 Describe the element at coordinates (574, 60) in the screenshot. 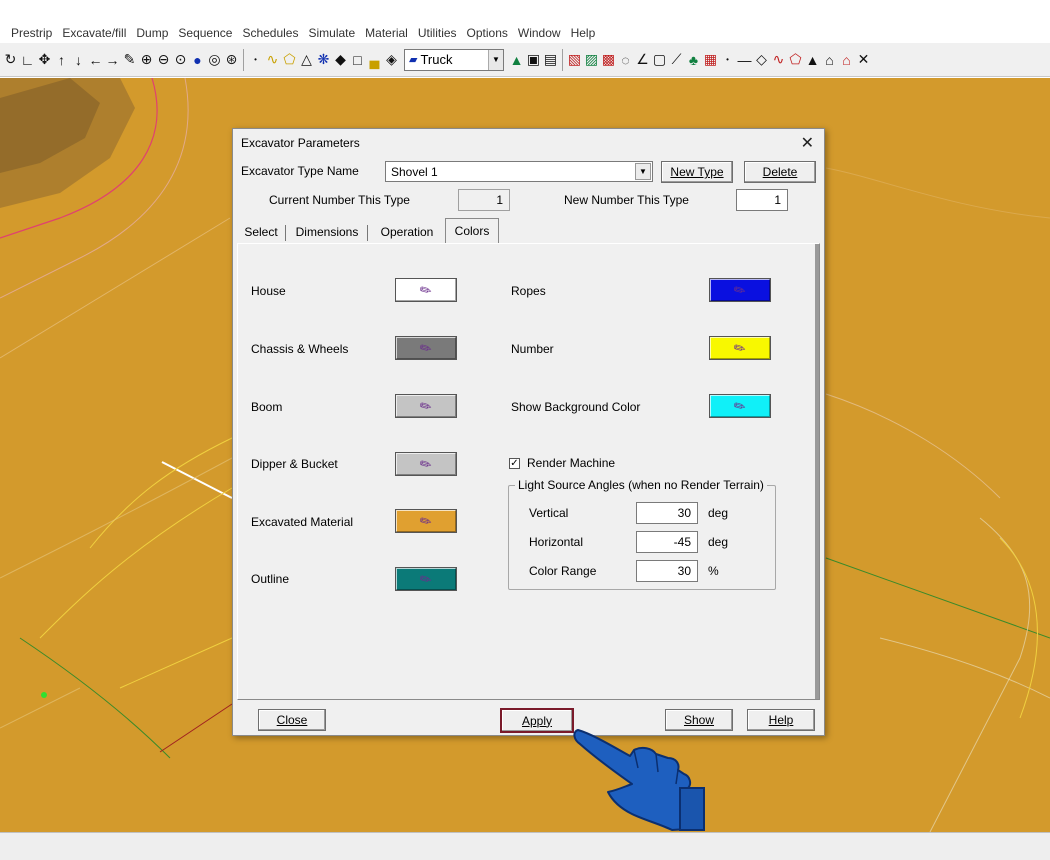

I see `view-icon: ▧` at that location.